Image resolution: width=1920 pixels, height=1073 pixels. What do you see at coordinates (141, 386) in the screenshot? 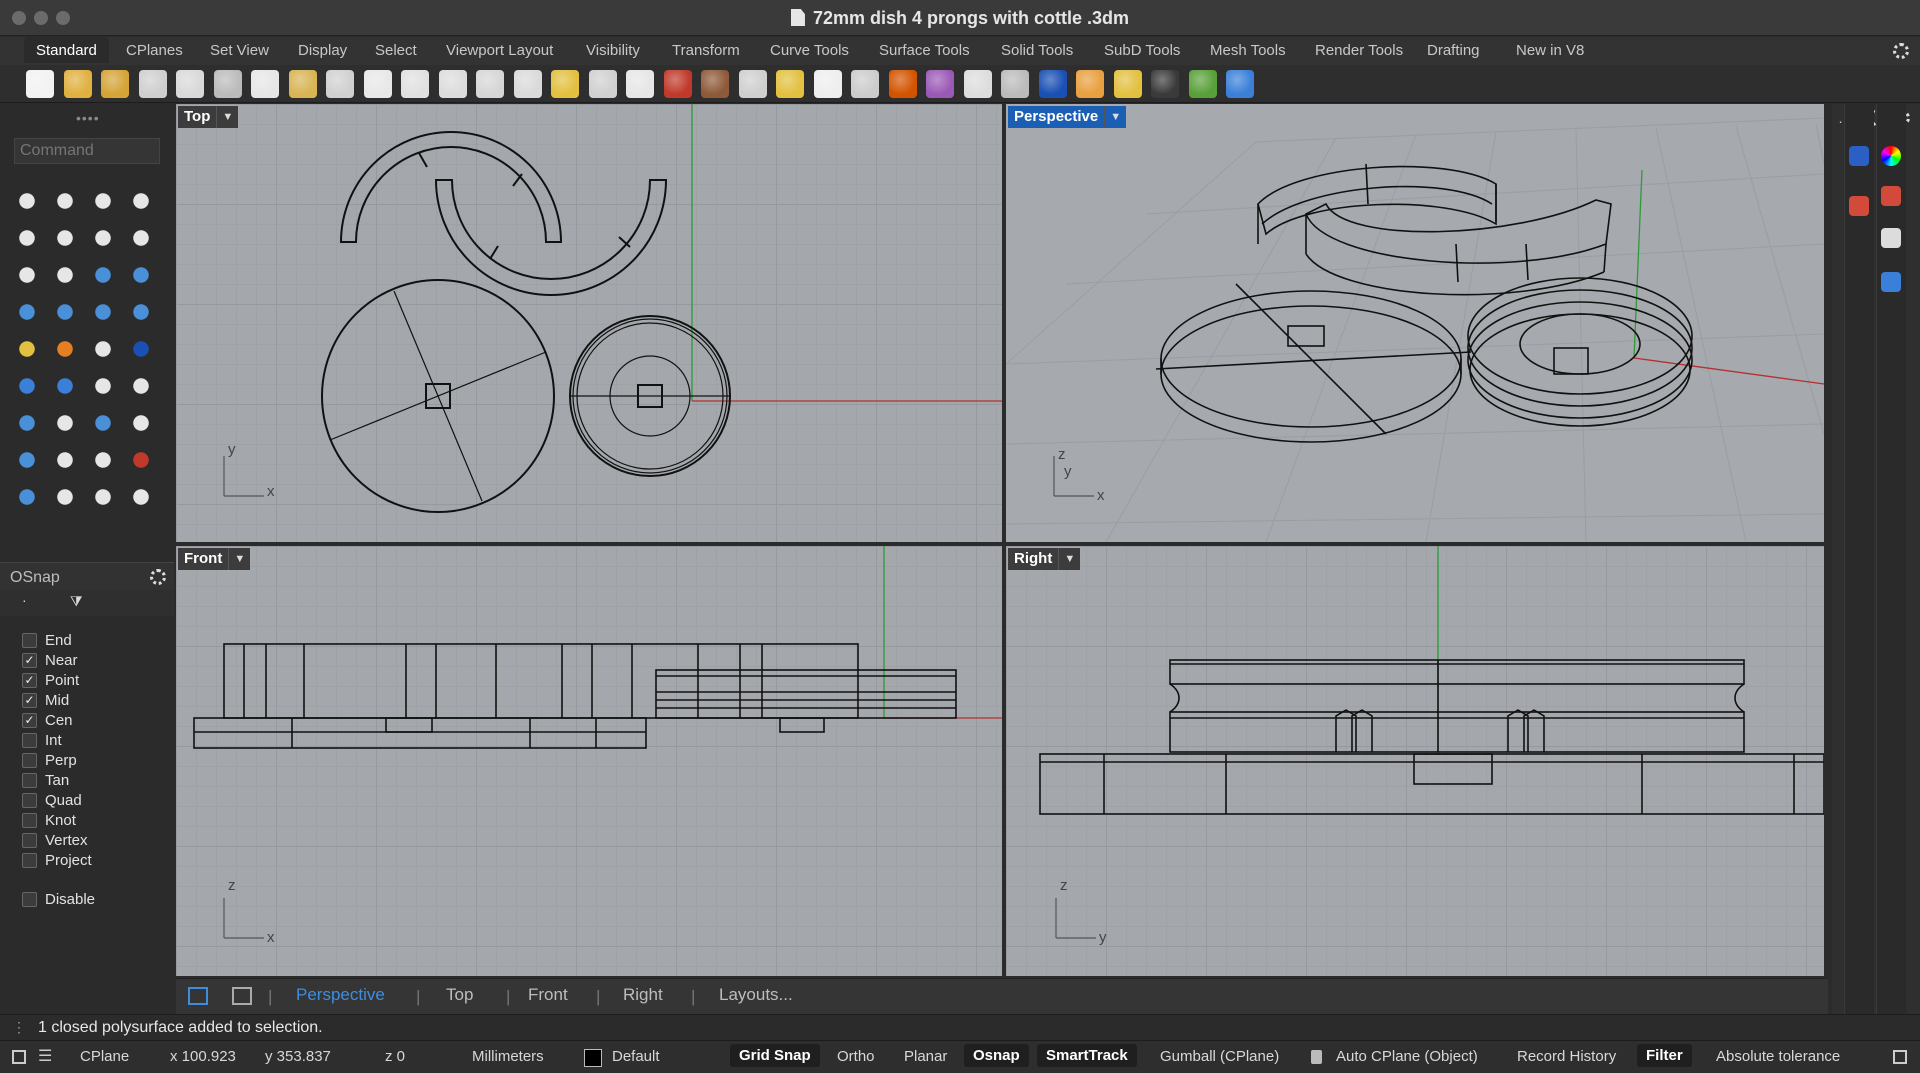
I see `offset-icon` at bounding box center [141, 386].